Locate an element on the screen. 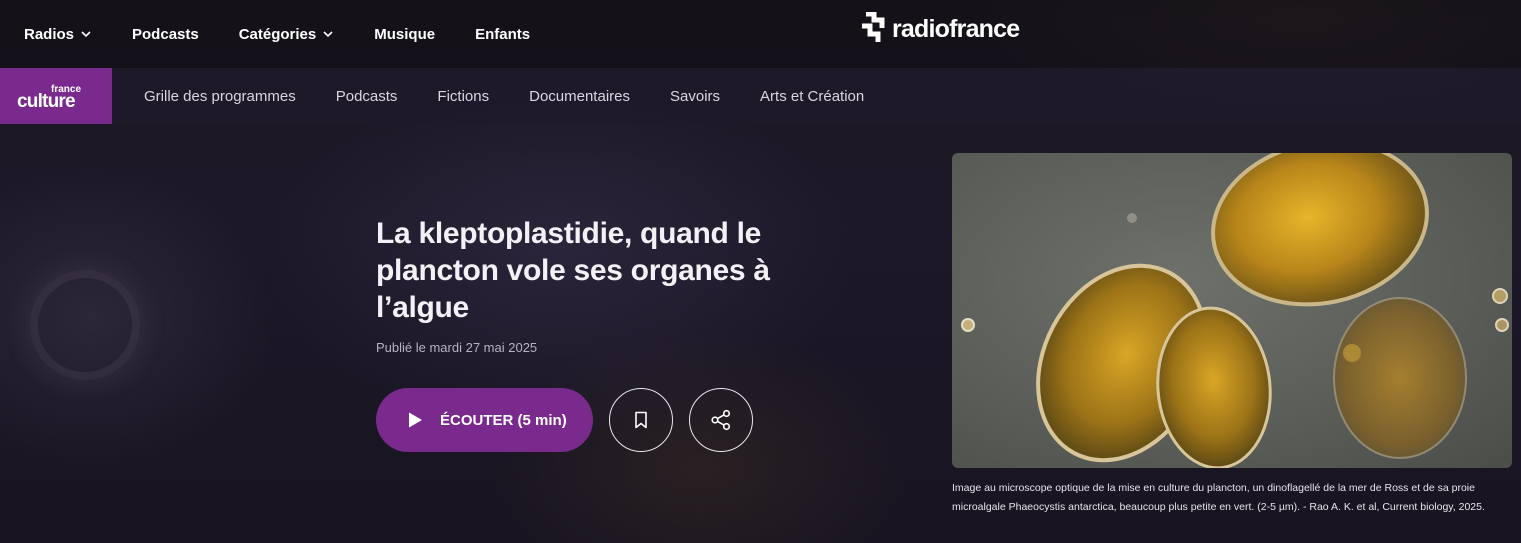 The height and width of the screenshot is (543, 1521). top-nav-label: Podcasts is located at coordinates (165, 34).